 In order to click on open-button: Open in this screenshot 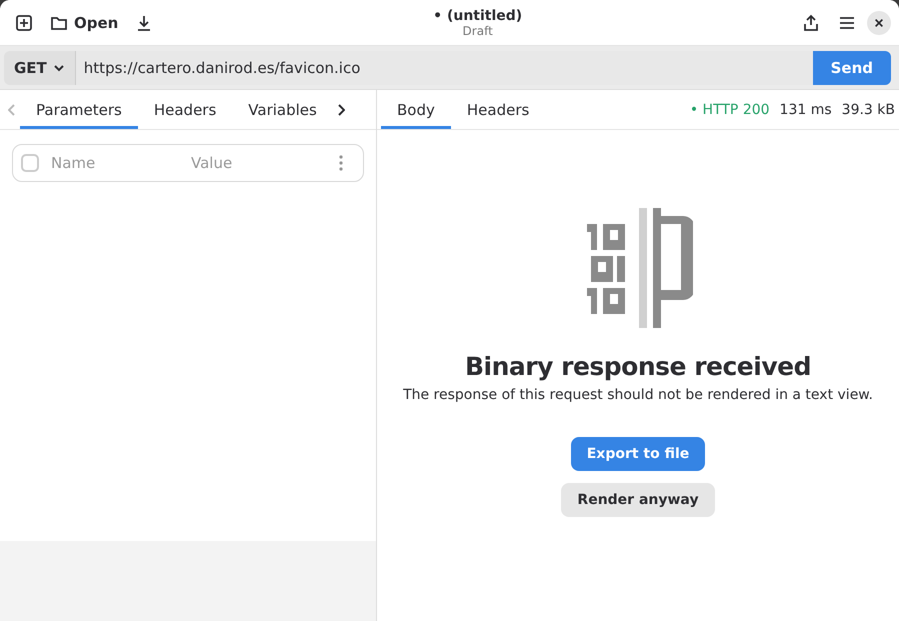, I will do `click(84, 22)`.